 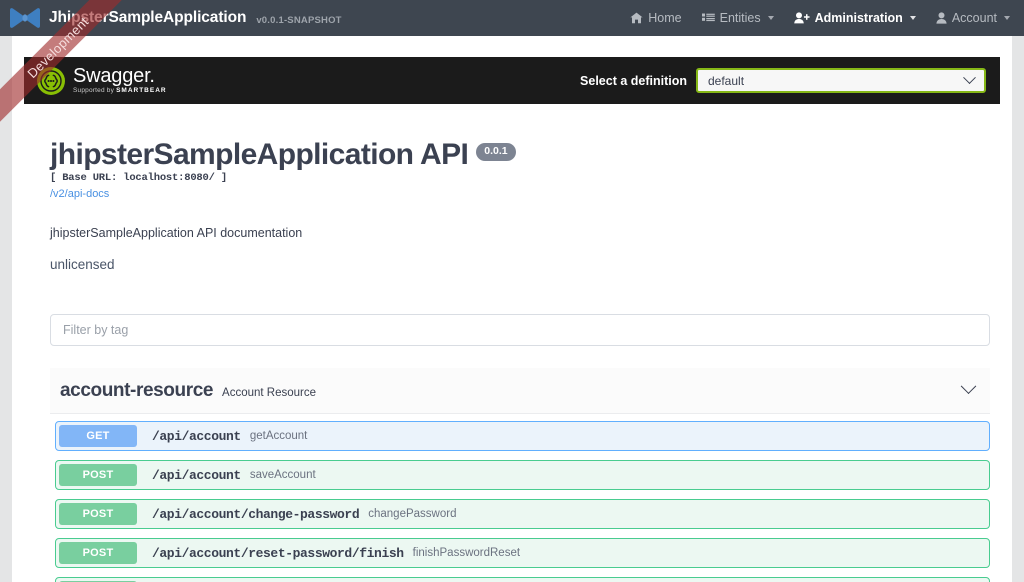 I want to click on operation-method-badge: GET, so click(x=98, y=436).